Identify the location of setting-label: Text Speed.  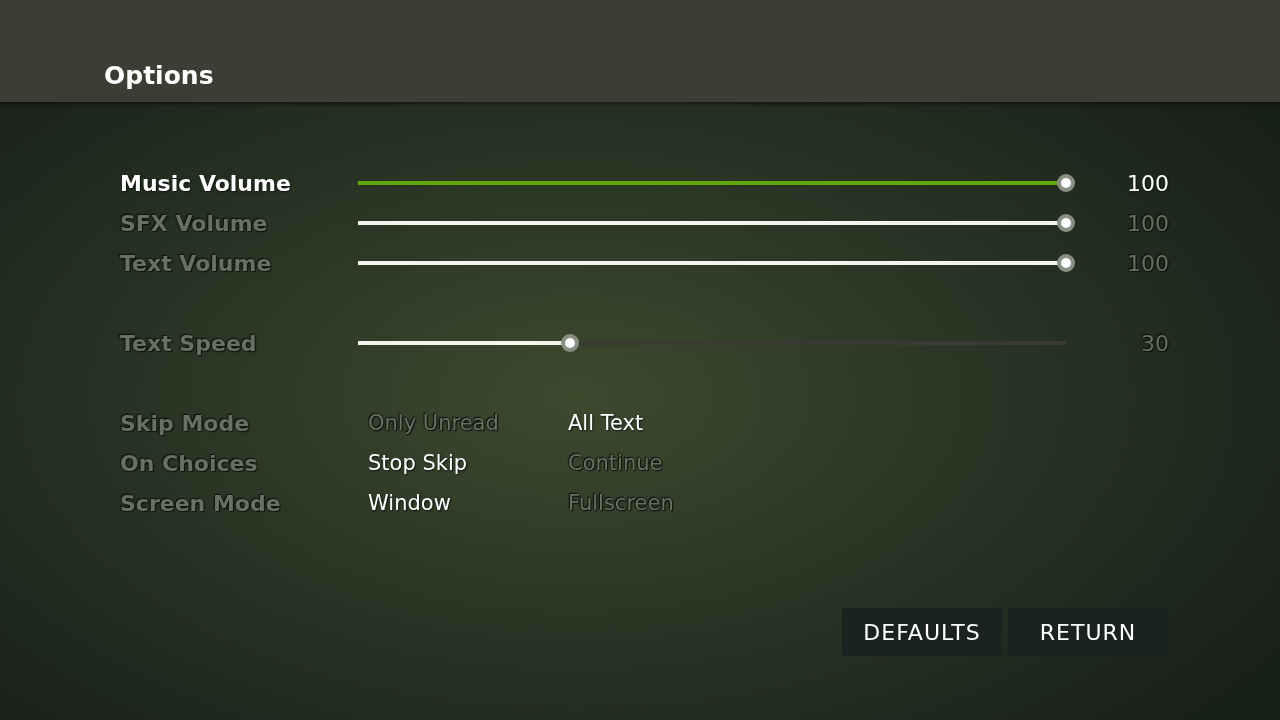
(189, 343).